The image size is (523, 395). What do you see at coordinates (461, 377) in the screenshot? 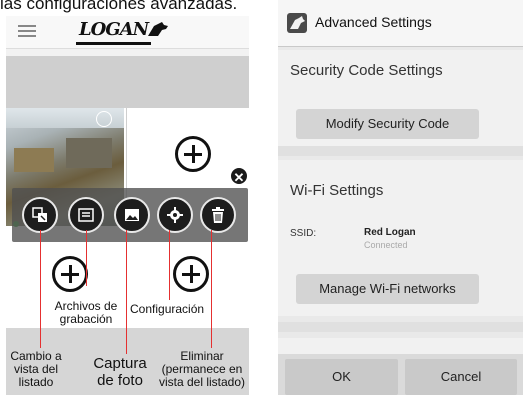
I see `cancel-button: Cancel` at bounding box center [461, 377].